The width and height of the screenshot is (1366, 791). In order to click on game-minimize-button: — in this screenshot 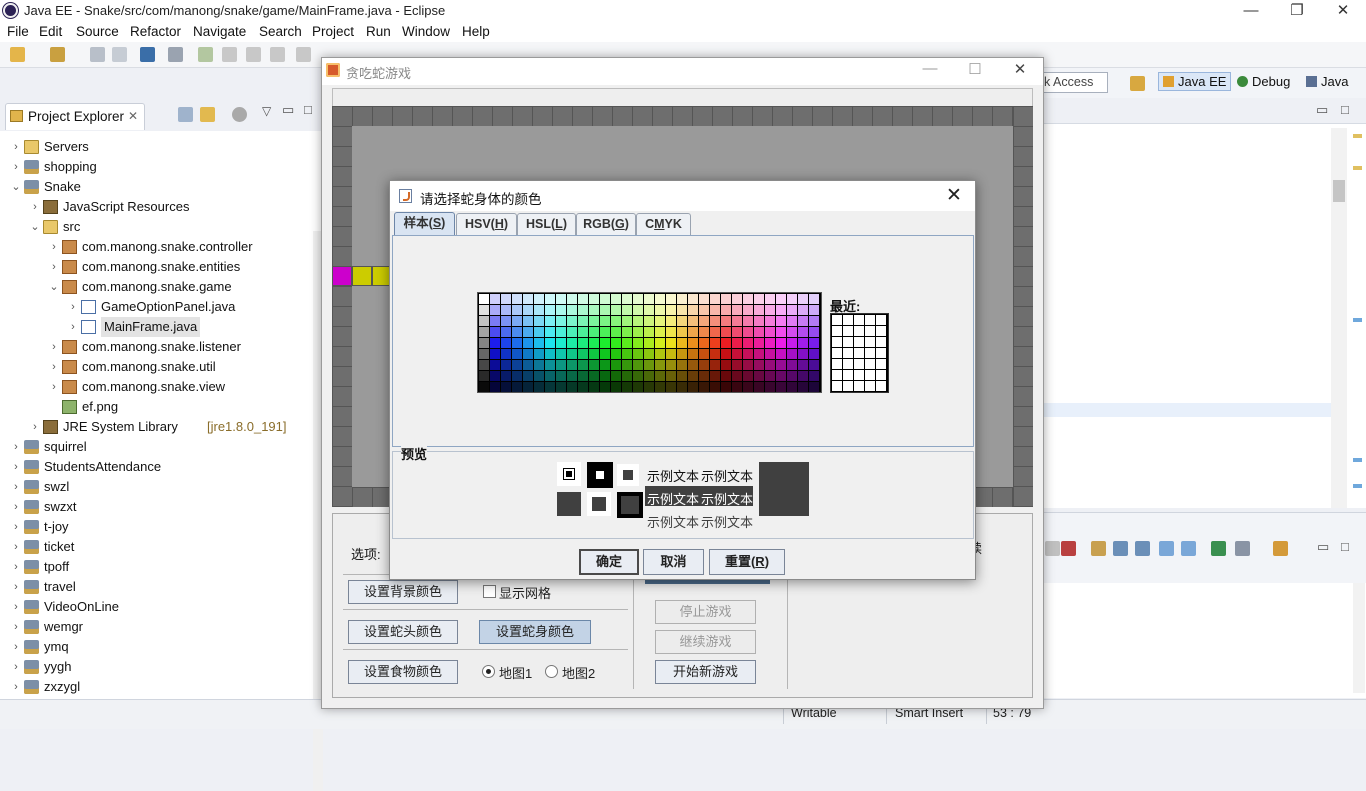, I will do `click(930, 68)`.